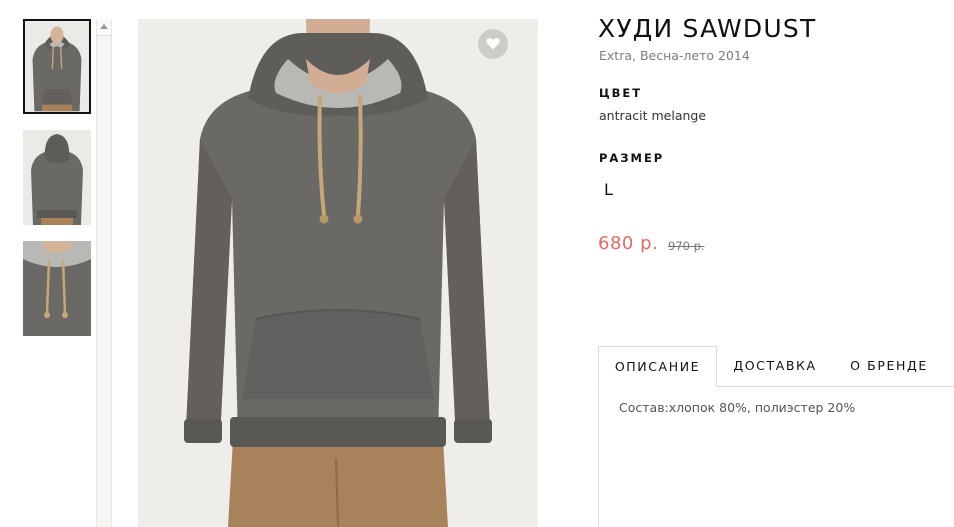 This screenshot has width=954, height=527. Describe the element at coordinates (104, 273) in the screenshot. I see `thumbnail-scrollbar` at that location.